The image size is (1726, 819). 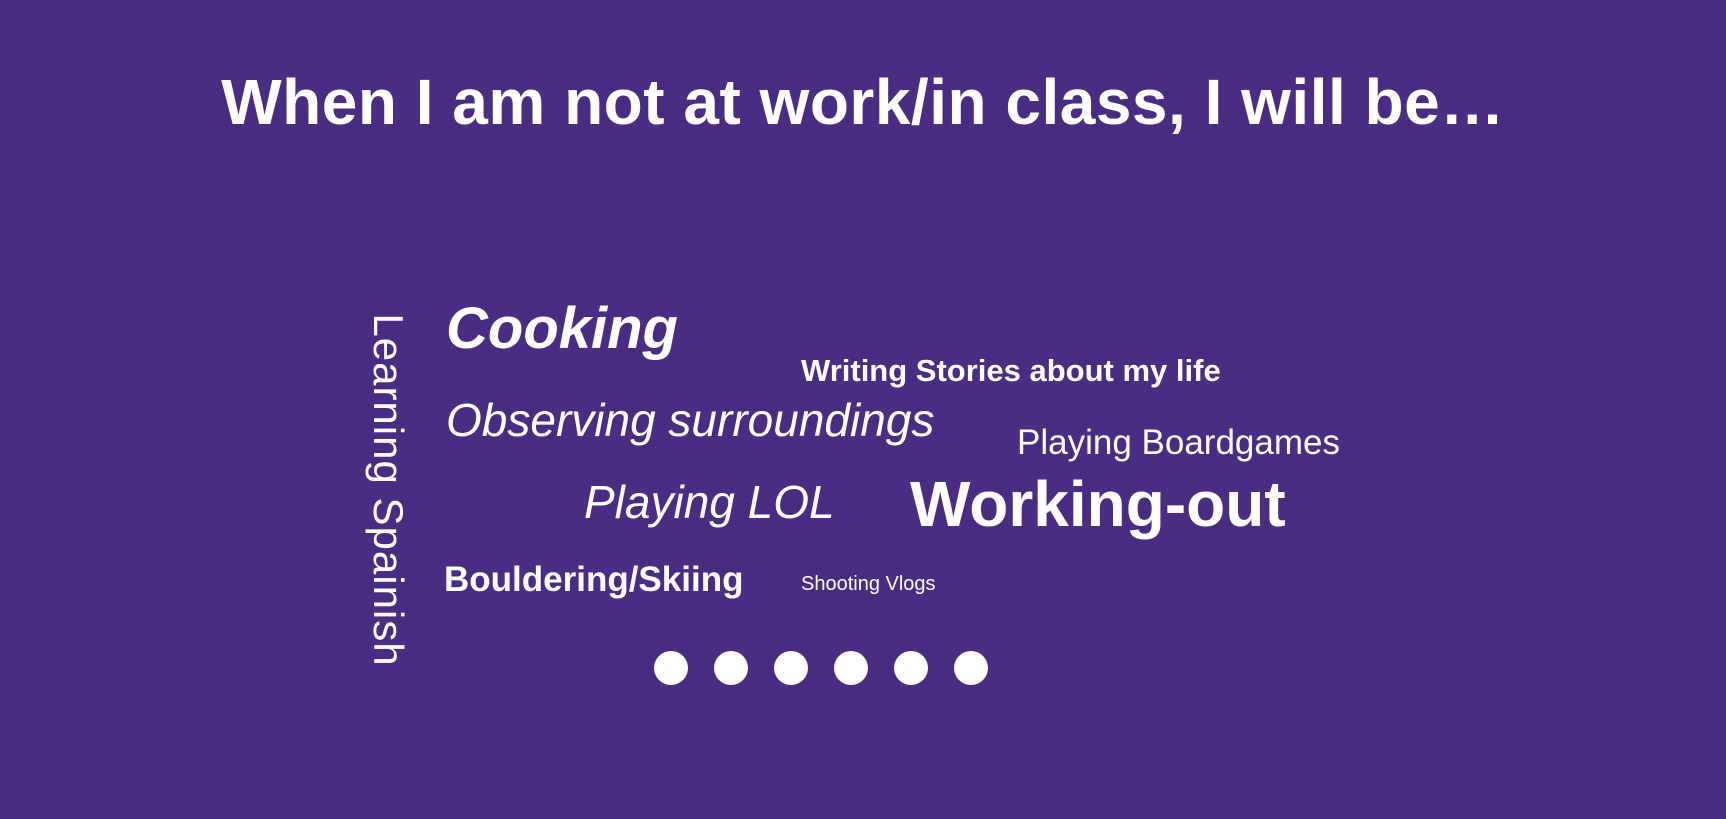 What do you see at coordinates (821, 668) in the screenshot?
I see `pagination-dots` at bounding box center [821, 668].